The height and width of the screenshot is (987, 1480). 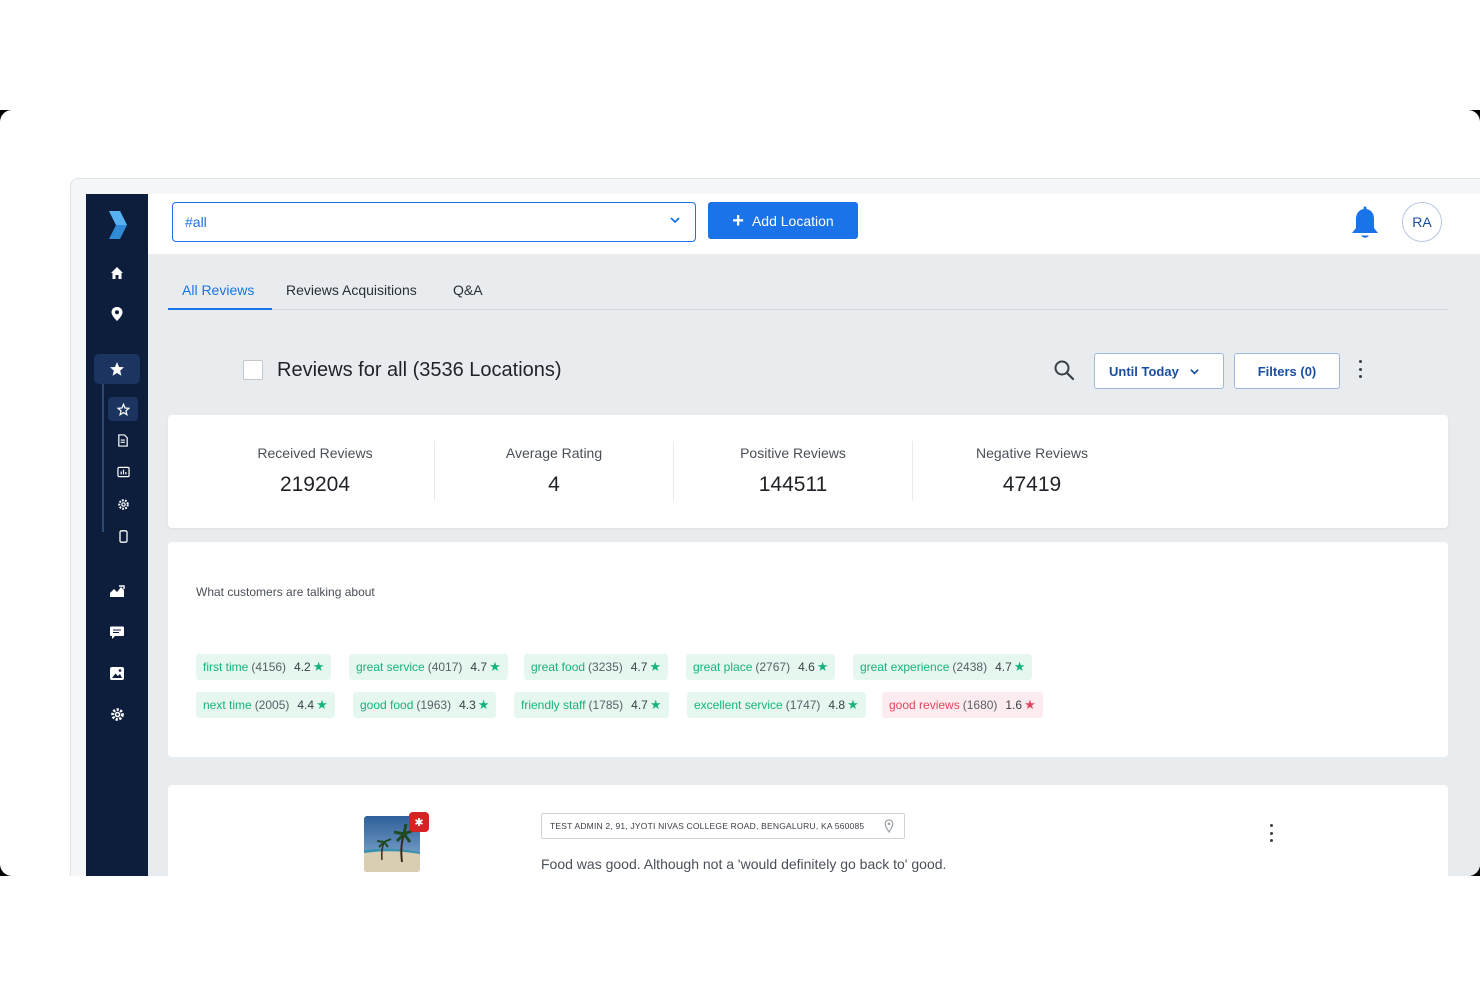 What do you see at coordinates (117, 714) in the screenshot?
I see `settings-icon` at bounding box center [117, 714].